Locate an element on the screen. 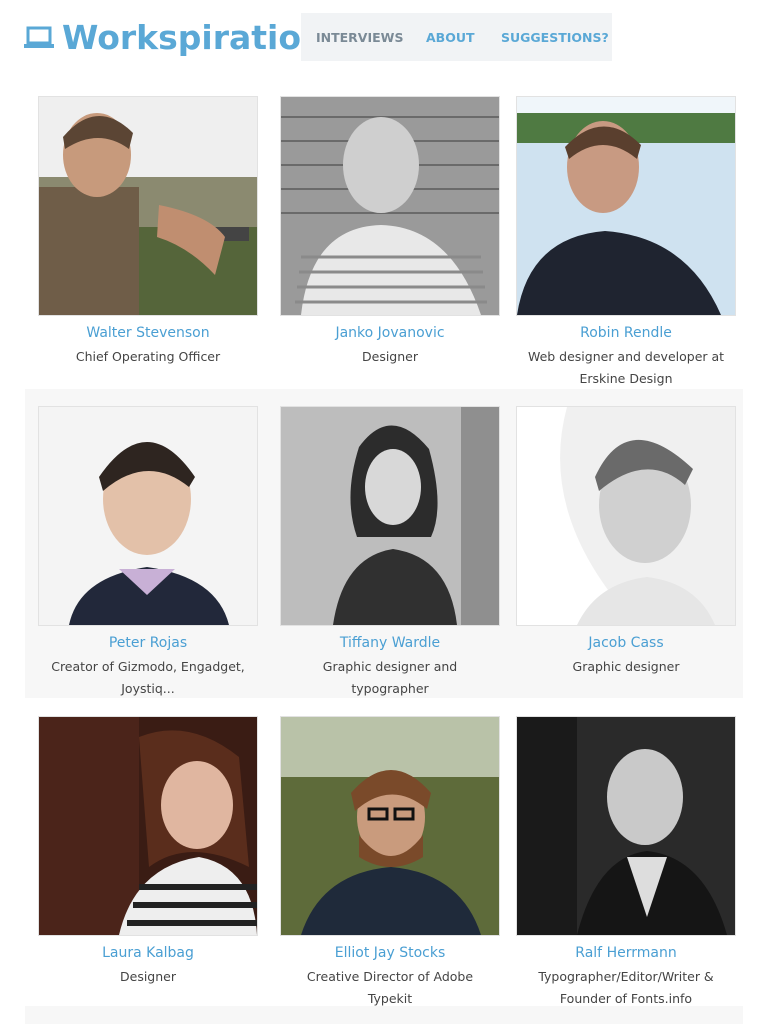 This screenshot has height=1024, width=774. person-title: Chief Operating Officer is located at coordinates (148, 356).